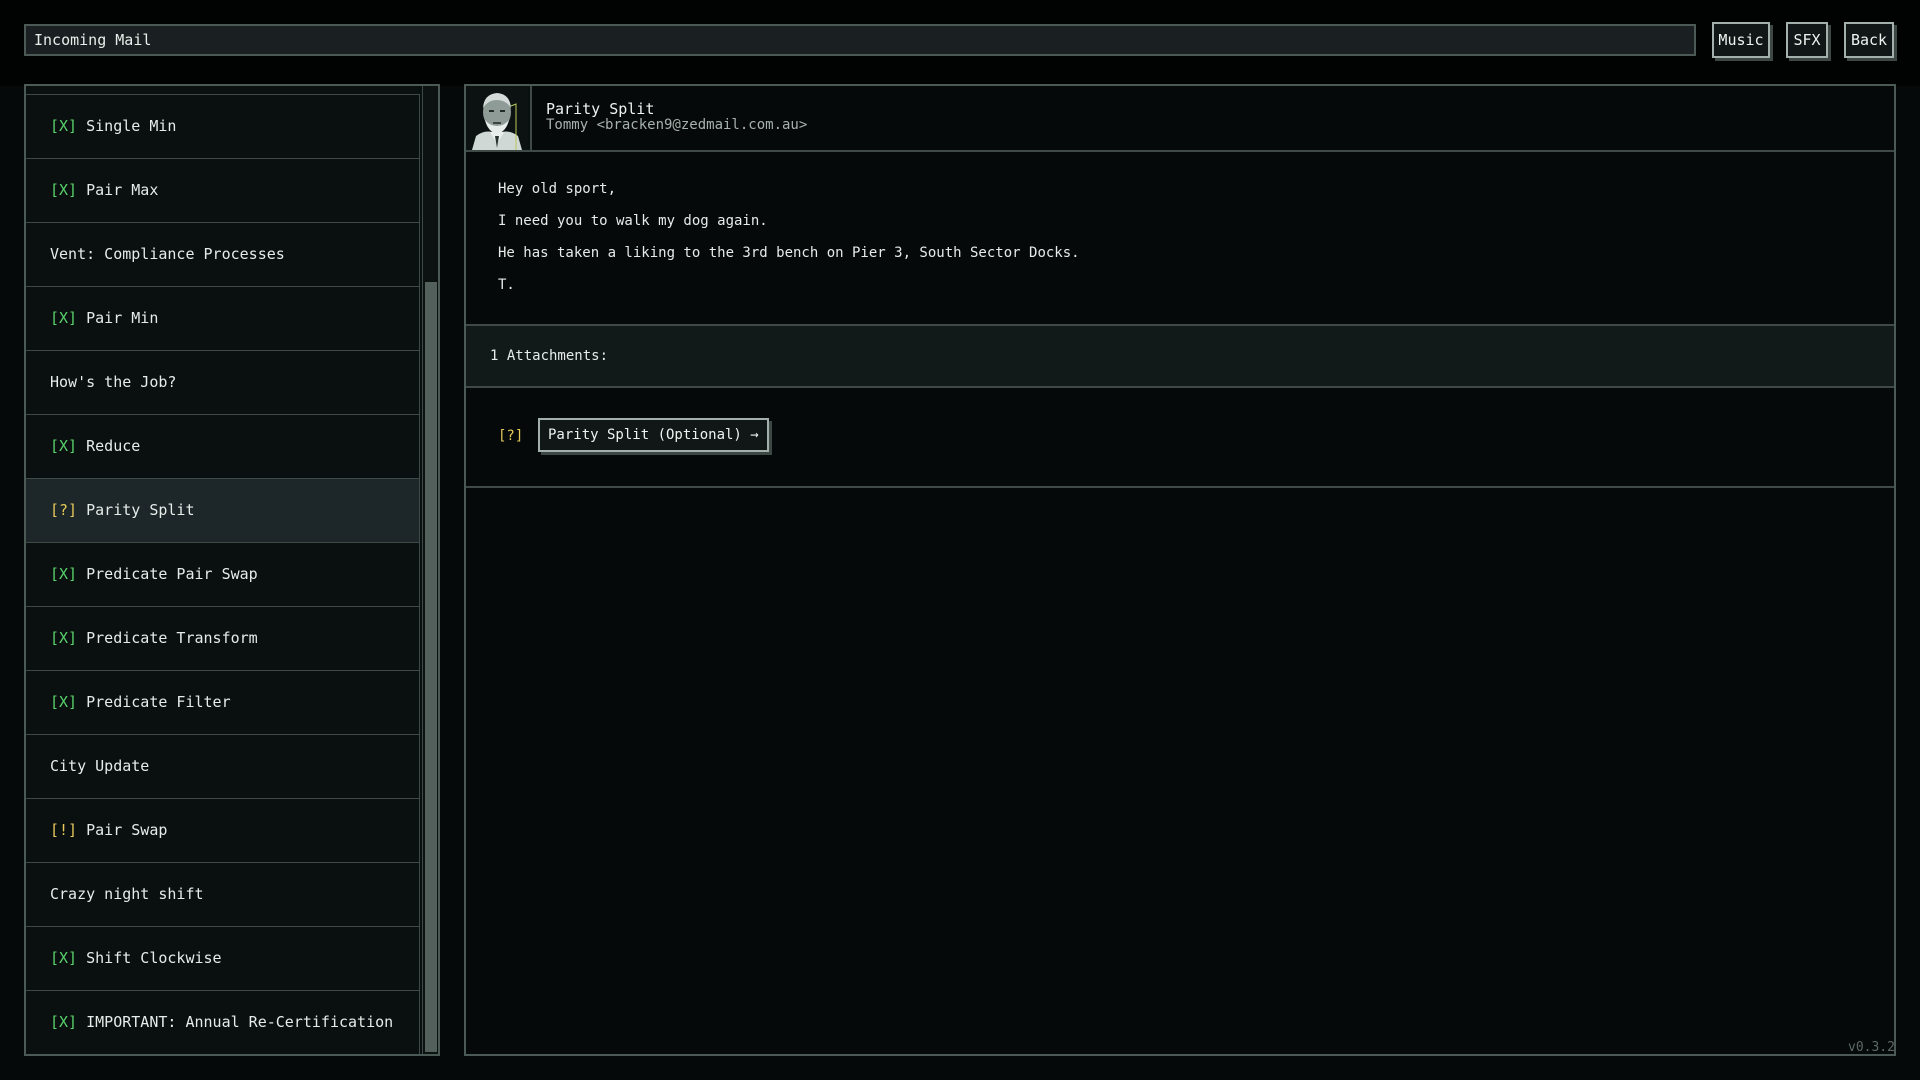 The image size is (1920, 1080). I want to click on mail-item-label: IMPORTANT: Annual Re-Certification, so click(240, 1022).